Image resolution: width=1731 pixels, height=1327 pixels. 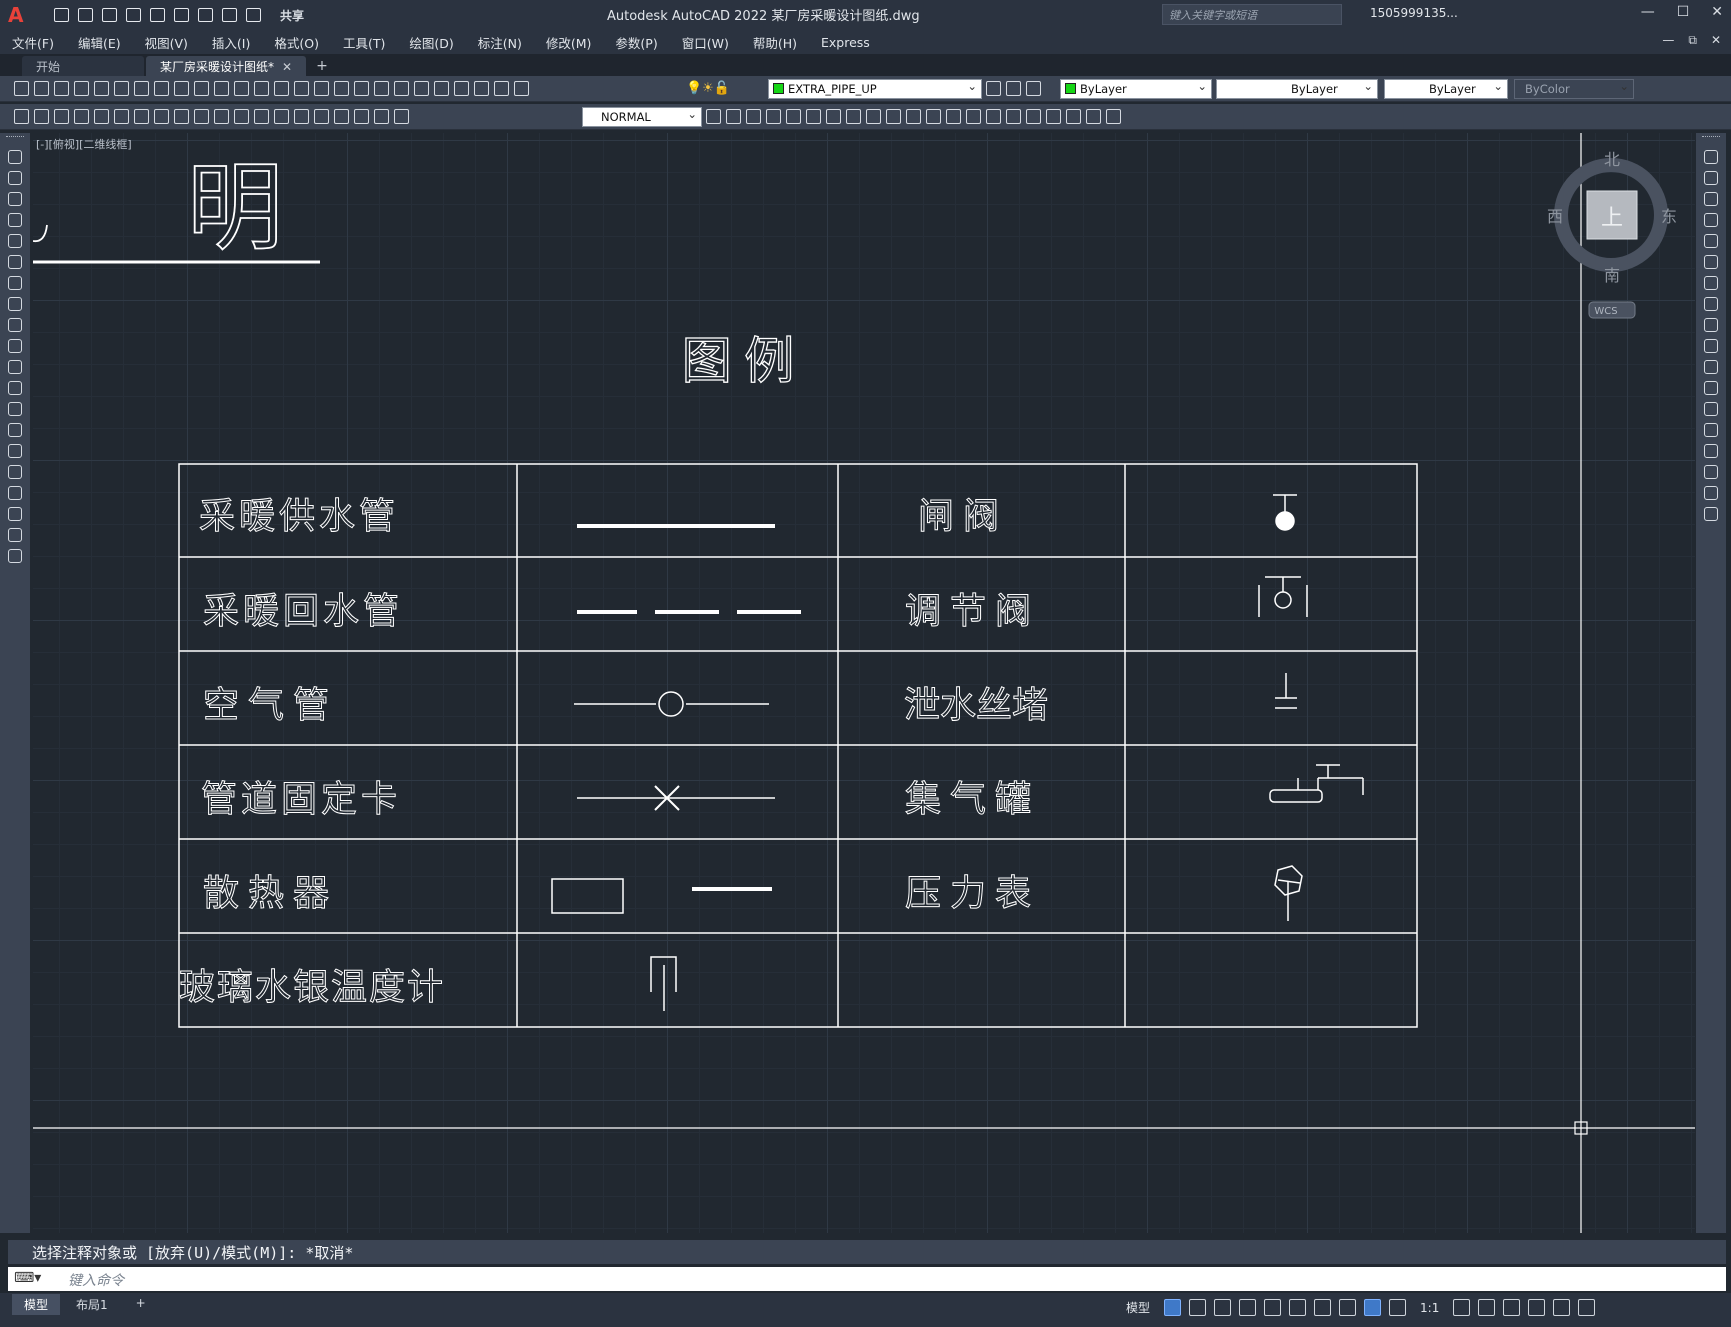 What do you see at coordinates (705, 42) in the screenshot?
I see `menu-window: 窗口(W)` at bounding box center [705, 42].